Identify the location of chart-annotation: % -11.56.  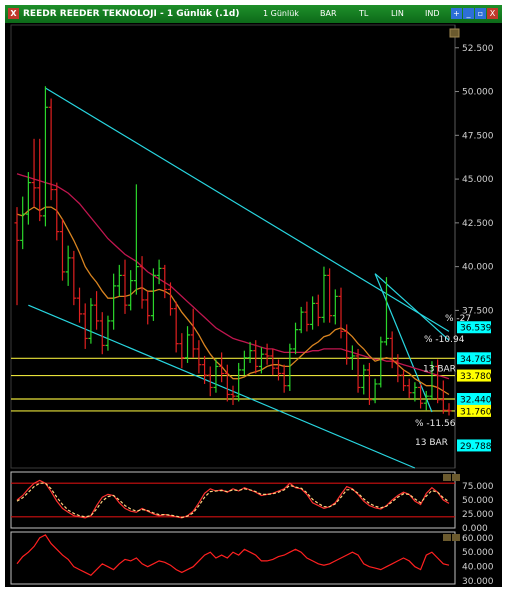
(435, 424).